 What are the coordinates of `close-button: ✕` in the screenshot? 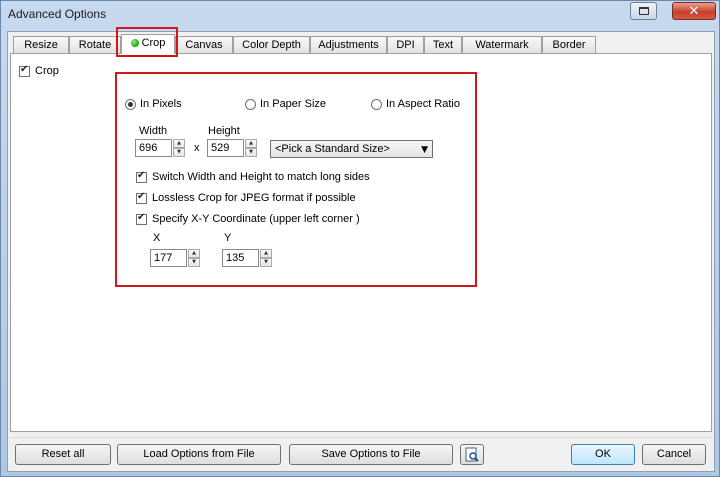 It's located at (694, 11).